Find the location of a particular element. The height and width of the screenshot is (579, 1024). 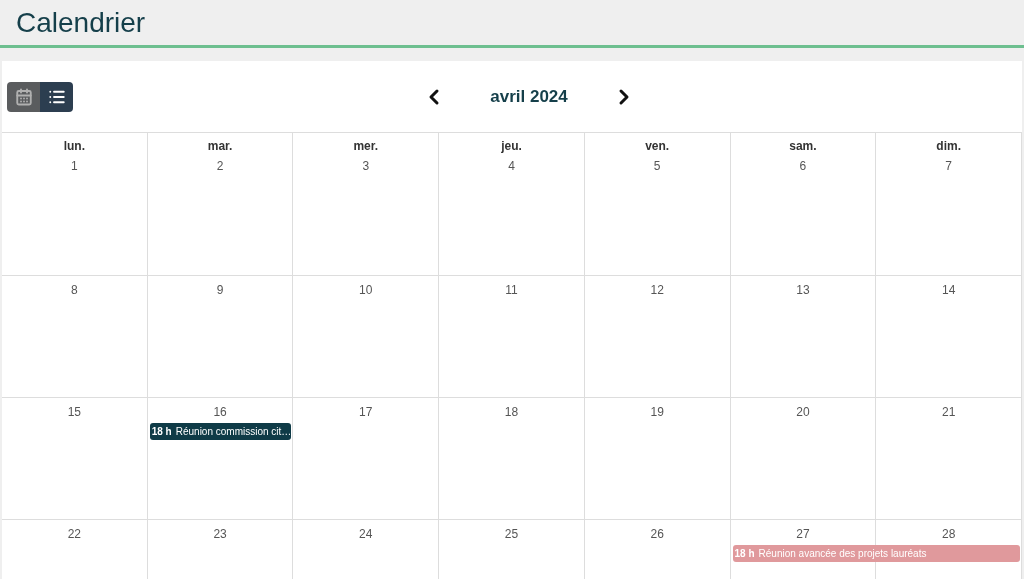

day-number: 6 is located at coordinates (803, 166).